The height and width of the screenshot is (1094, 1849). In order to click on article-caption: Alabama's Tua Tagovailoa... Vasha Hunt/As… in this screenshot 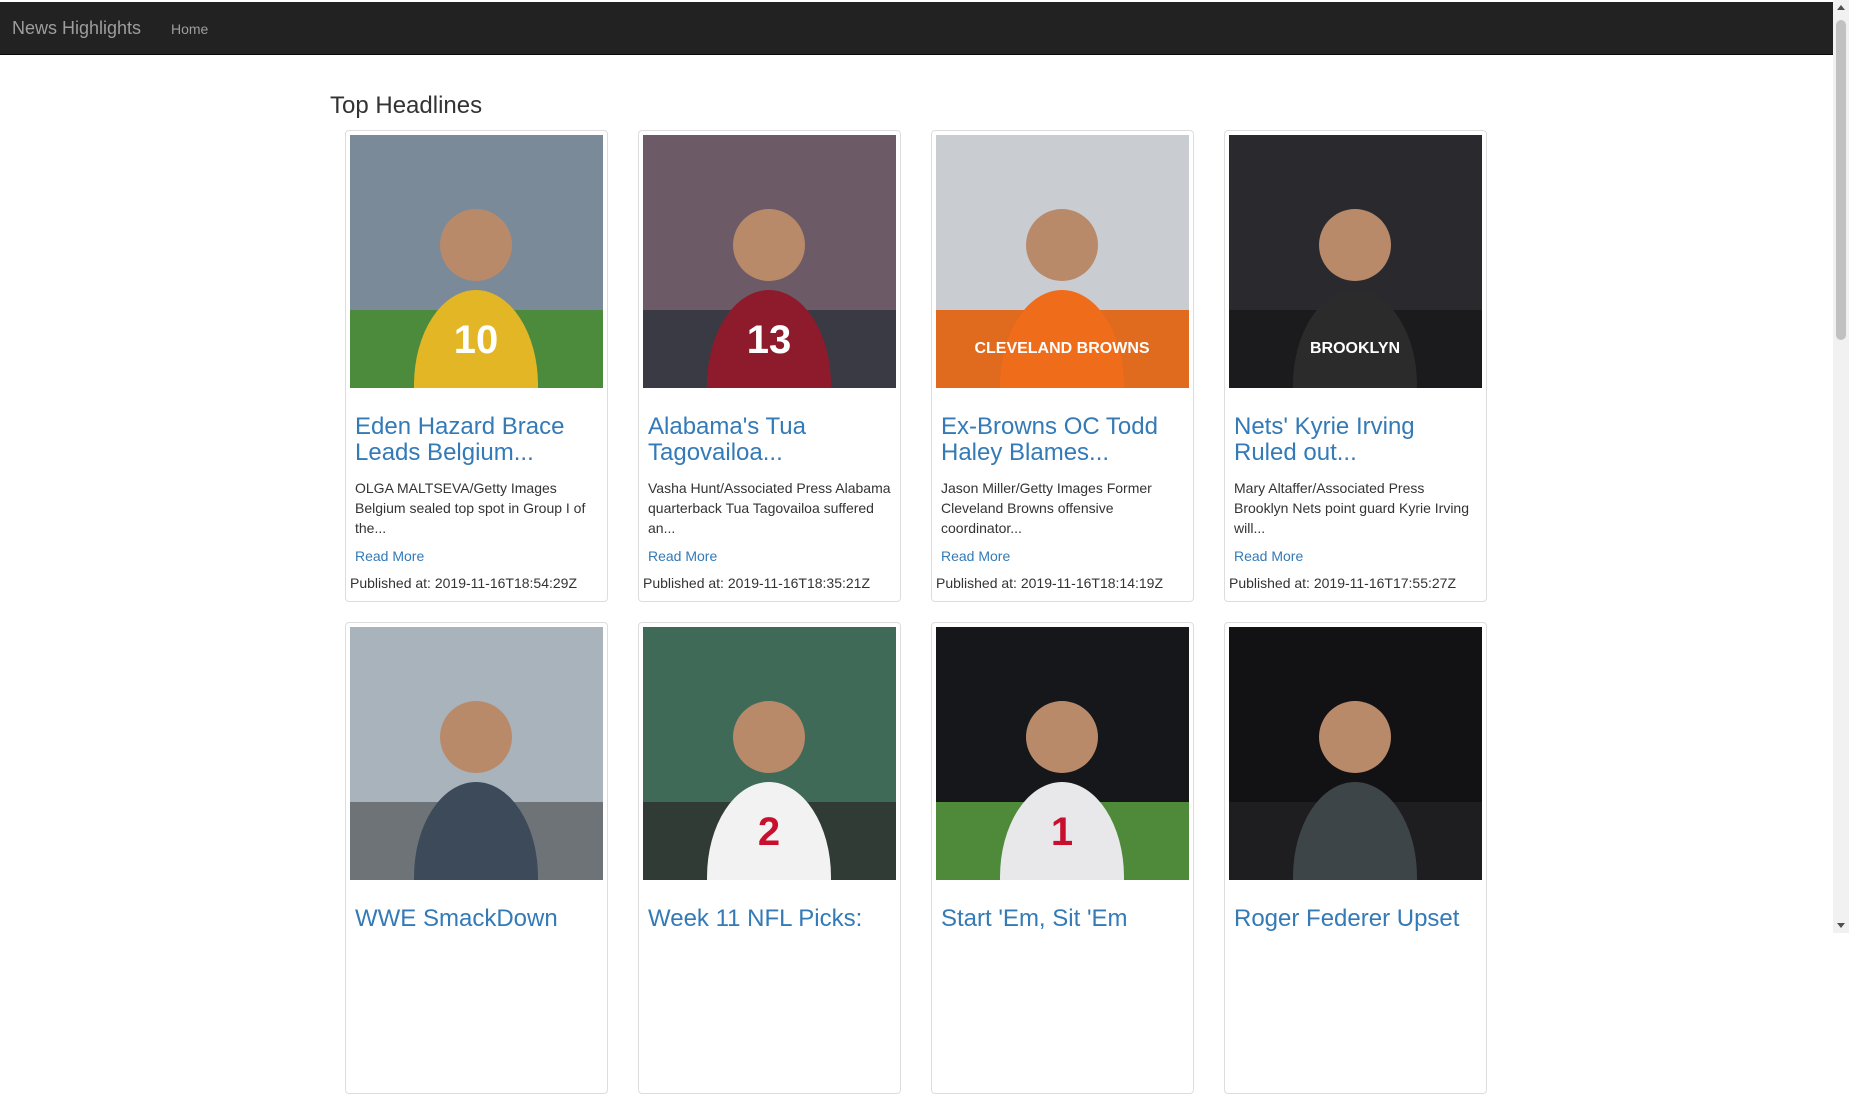, I will do `click(769, 489)`.